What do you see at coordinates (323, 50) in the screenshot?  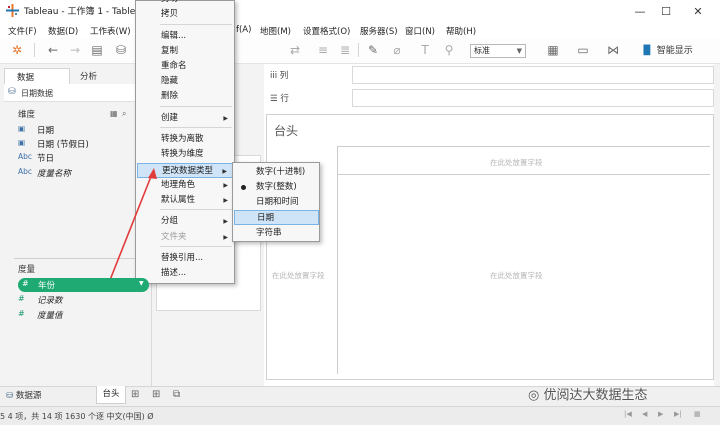 I see `sort-asc-icon: ≡` at bounding box center [323, 50].